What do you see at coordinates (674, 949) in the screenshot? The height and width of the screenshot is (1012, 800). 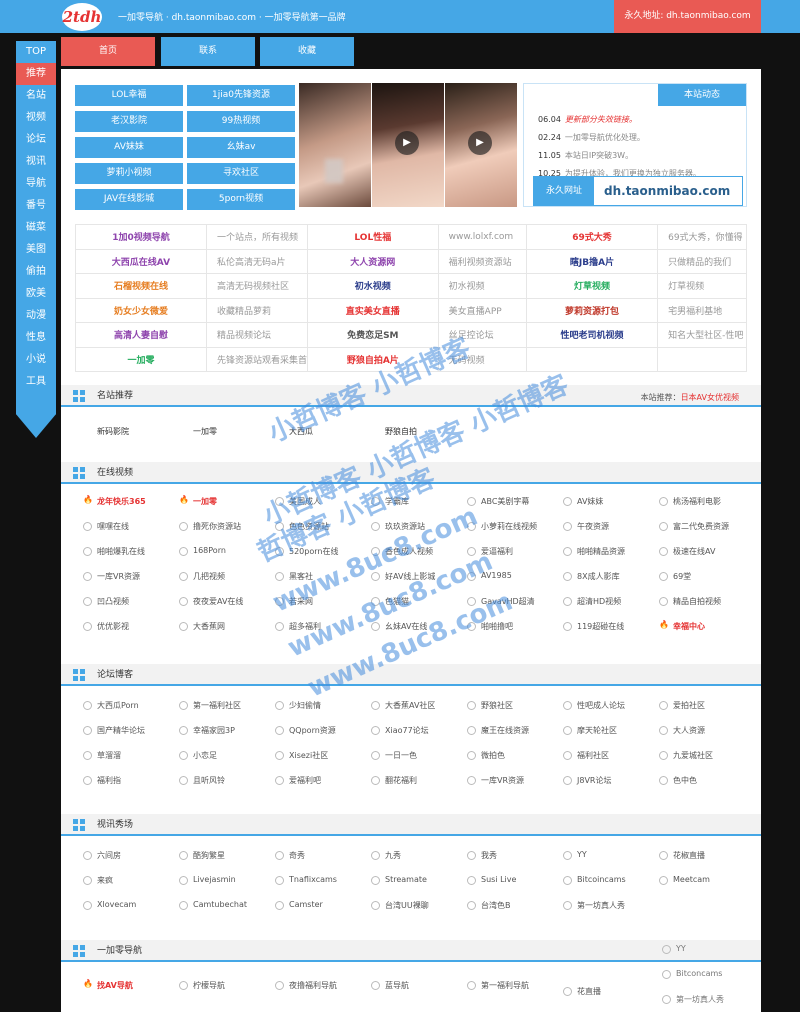 I see `overflow-link: YY` at bounding box center [674, 949].